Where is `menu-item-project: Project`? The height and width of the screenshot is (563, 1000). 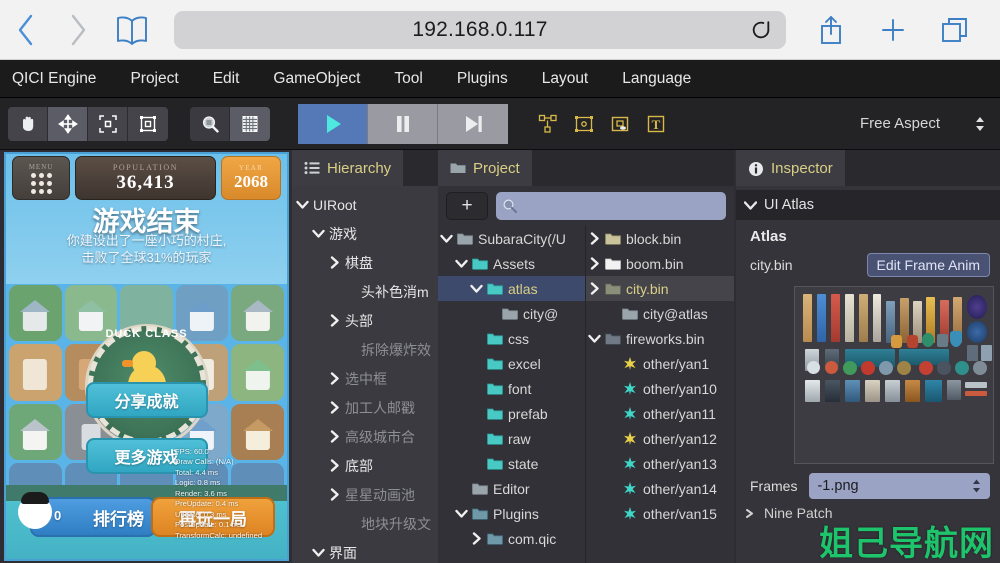 menu-item-project: Project is located at coordinates (154, 79).